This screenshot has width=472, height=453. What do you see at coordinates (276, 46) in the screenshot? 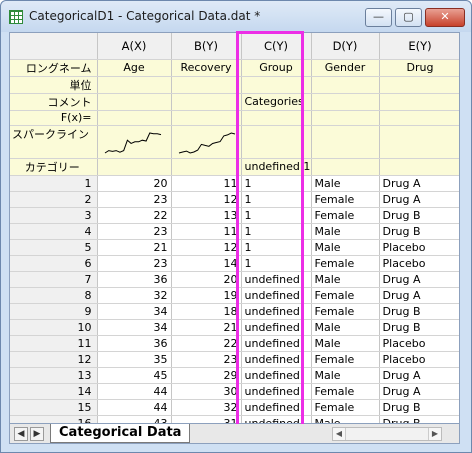
I see `column-header-c: C(Y)` at bounding box center [276, 46].